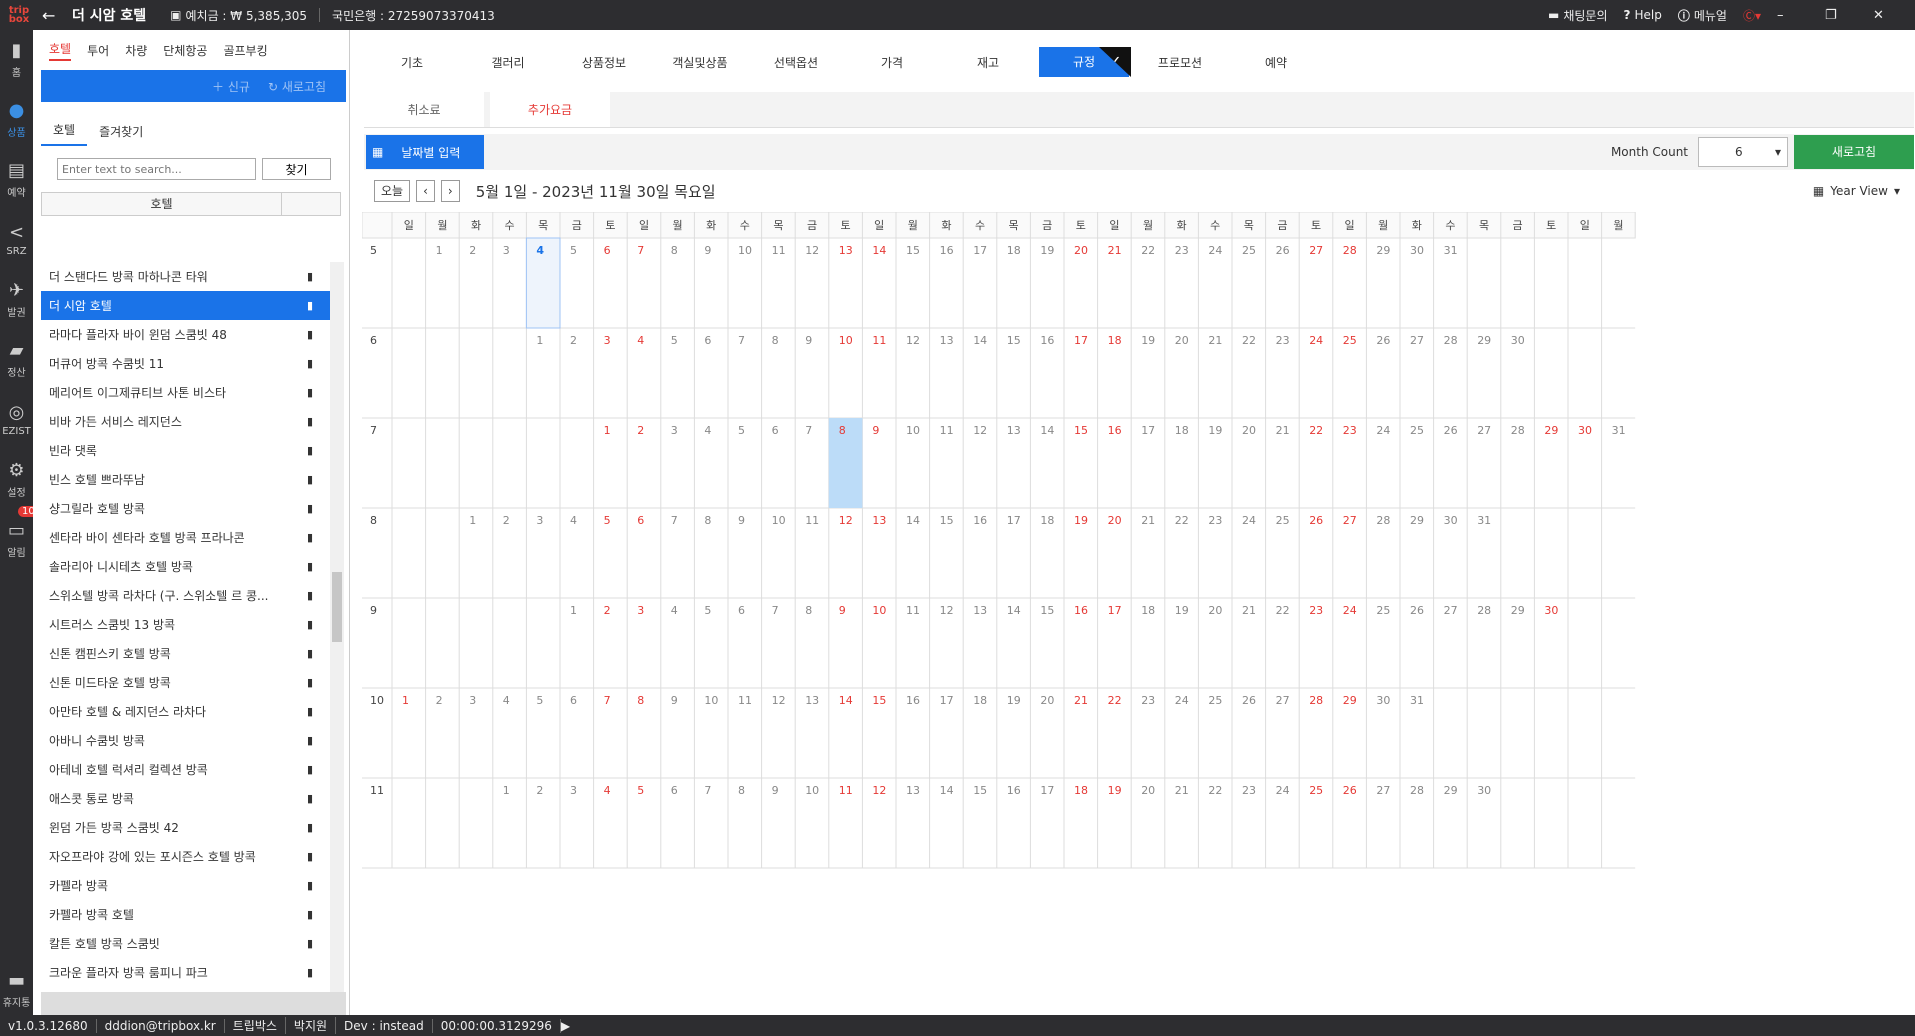 The image size is (1915, 1036). What do you see at coordinates (60, 50) in the screenshot?
I see `category-tab-0: 호텔` at bounding box center [60, 50].